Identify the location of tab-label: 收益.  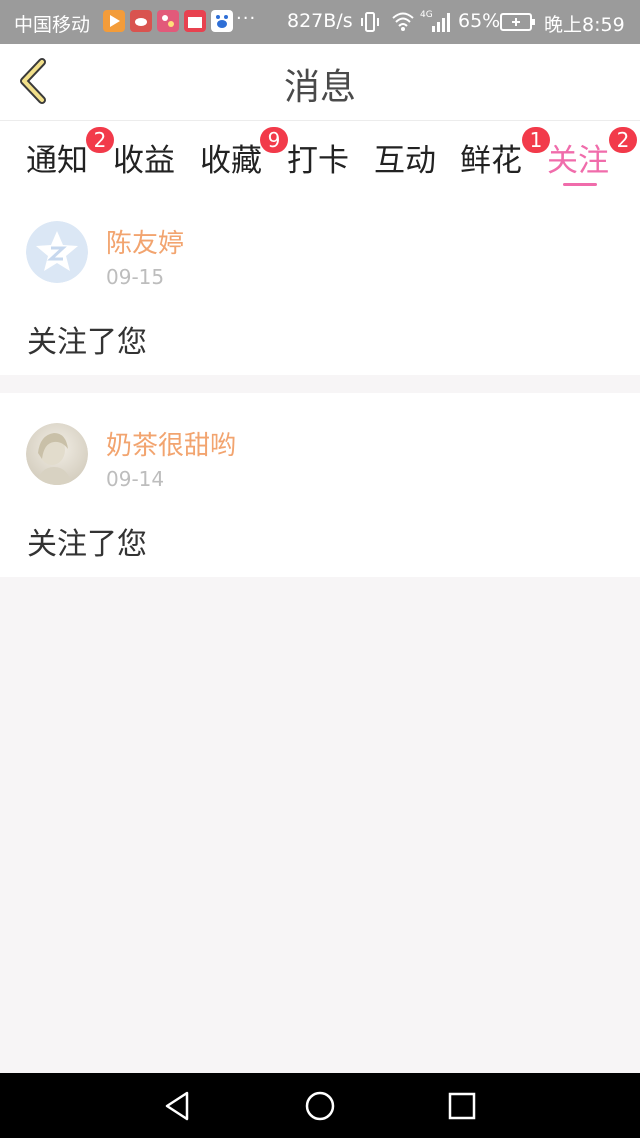
(144, 161).